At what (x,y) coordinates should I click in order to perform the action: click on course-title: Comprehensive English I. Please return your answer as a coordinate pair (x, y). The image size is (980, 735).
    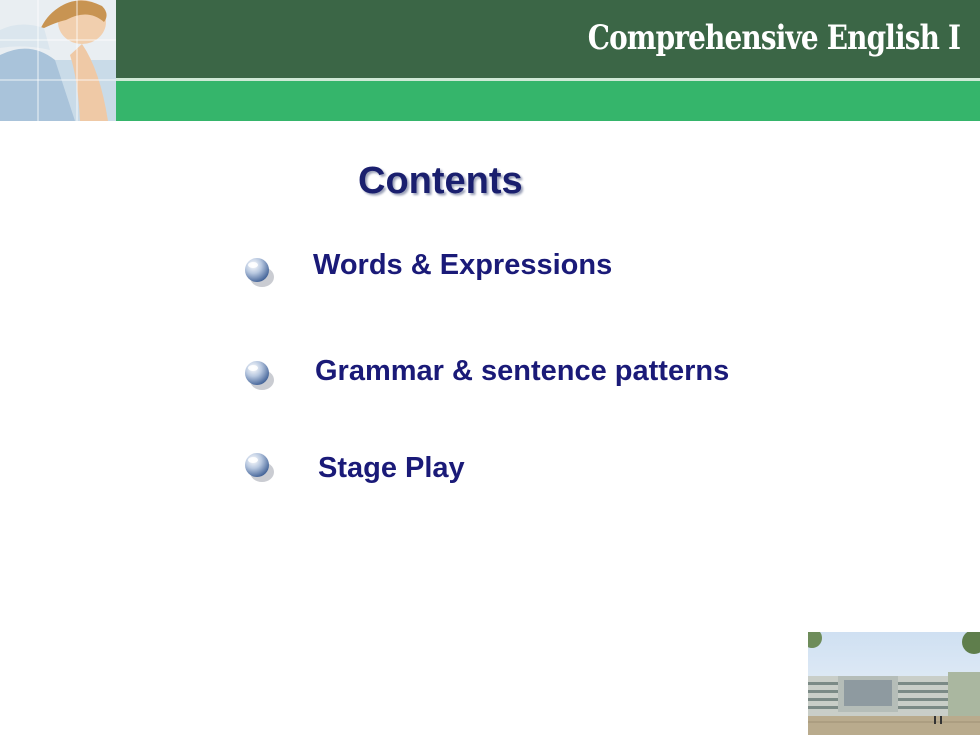
    Looking at the image, I should click on (774, 38).